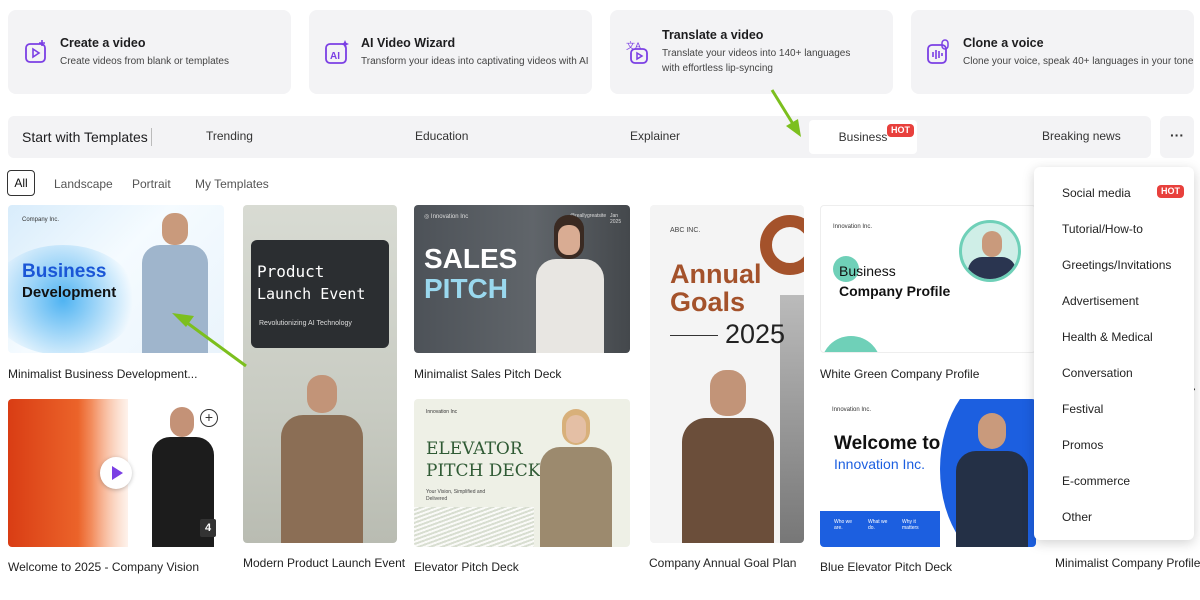 This screenshot has height=600, width=1200. Describe the element at coordinates (1107, 337) in the screenshot. I see `menu-item-health: Health & Medical` at that location.